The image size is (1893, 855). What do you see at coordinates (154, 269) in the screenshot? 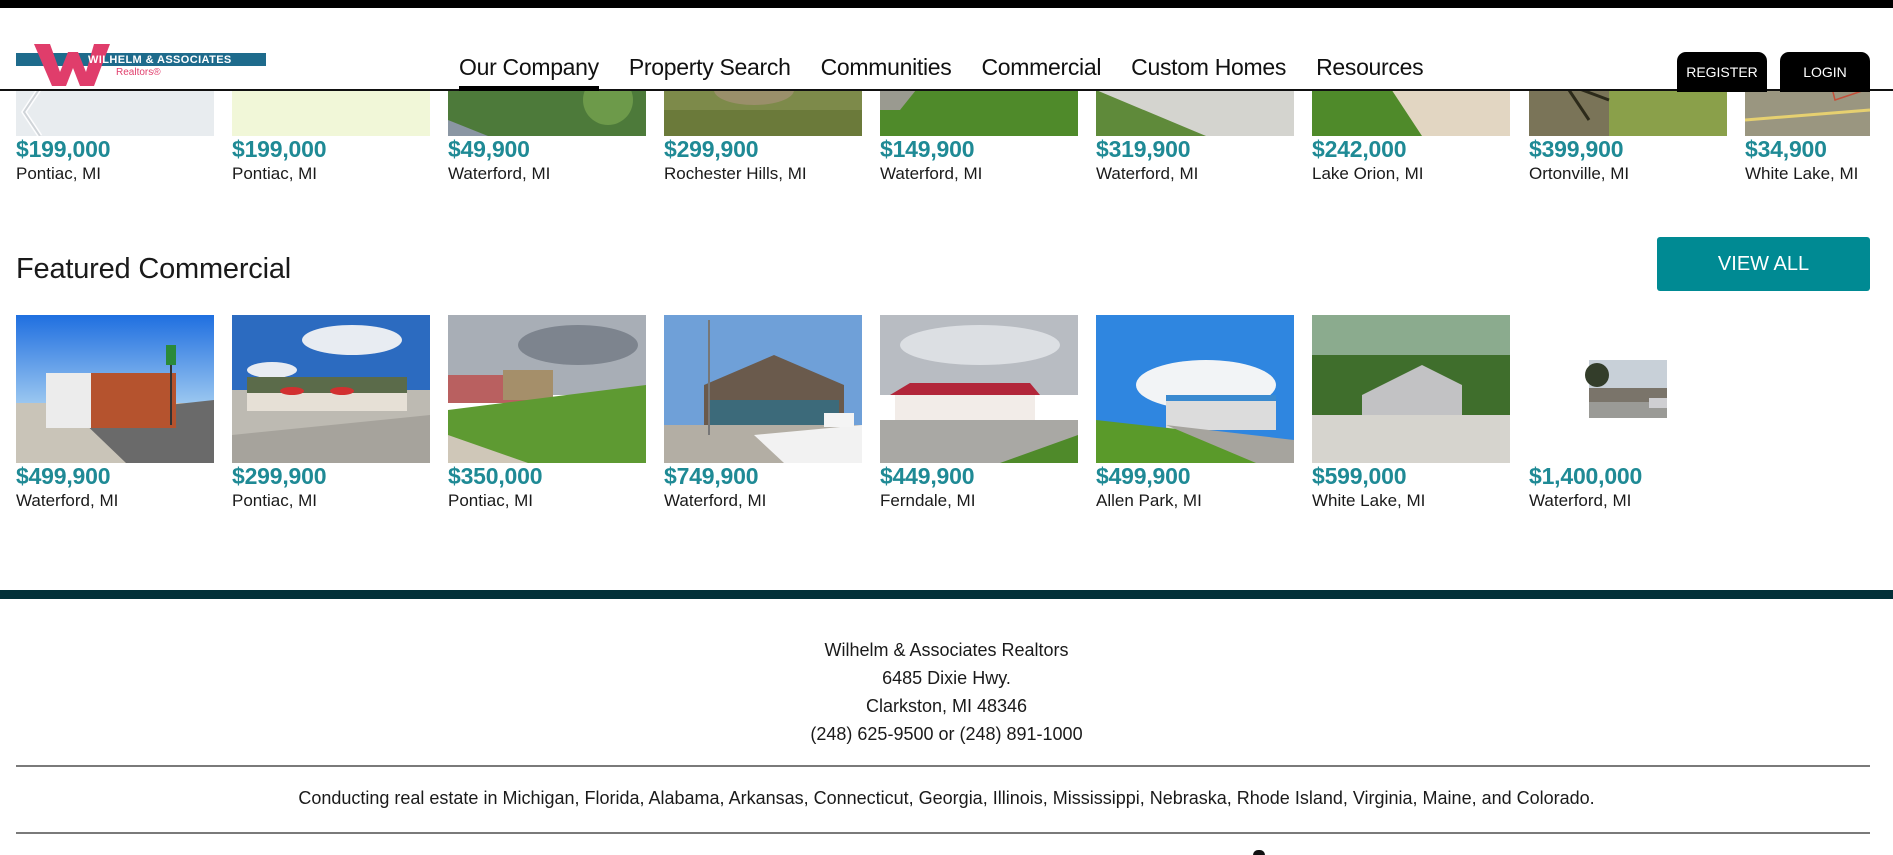
I see `featured-commercial-title: Featured Commercial` at bounding box center [154, 269].